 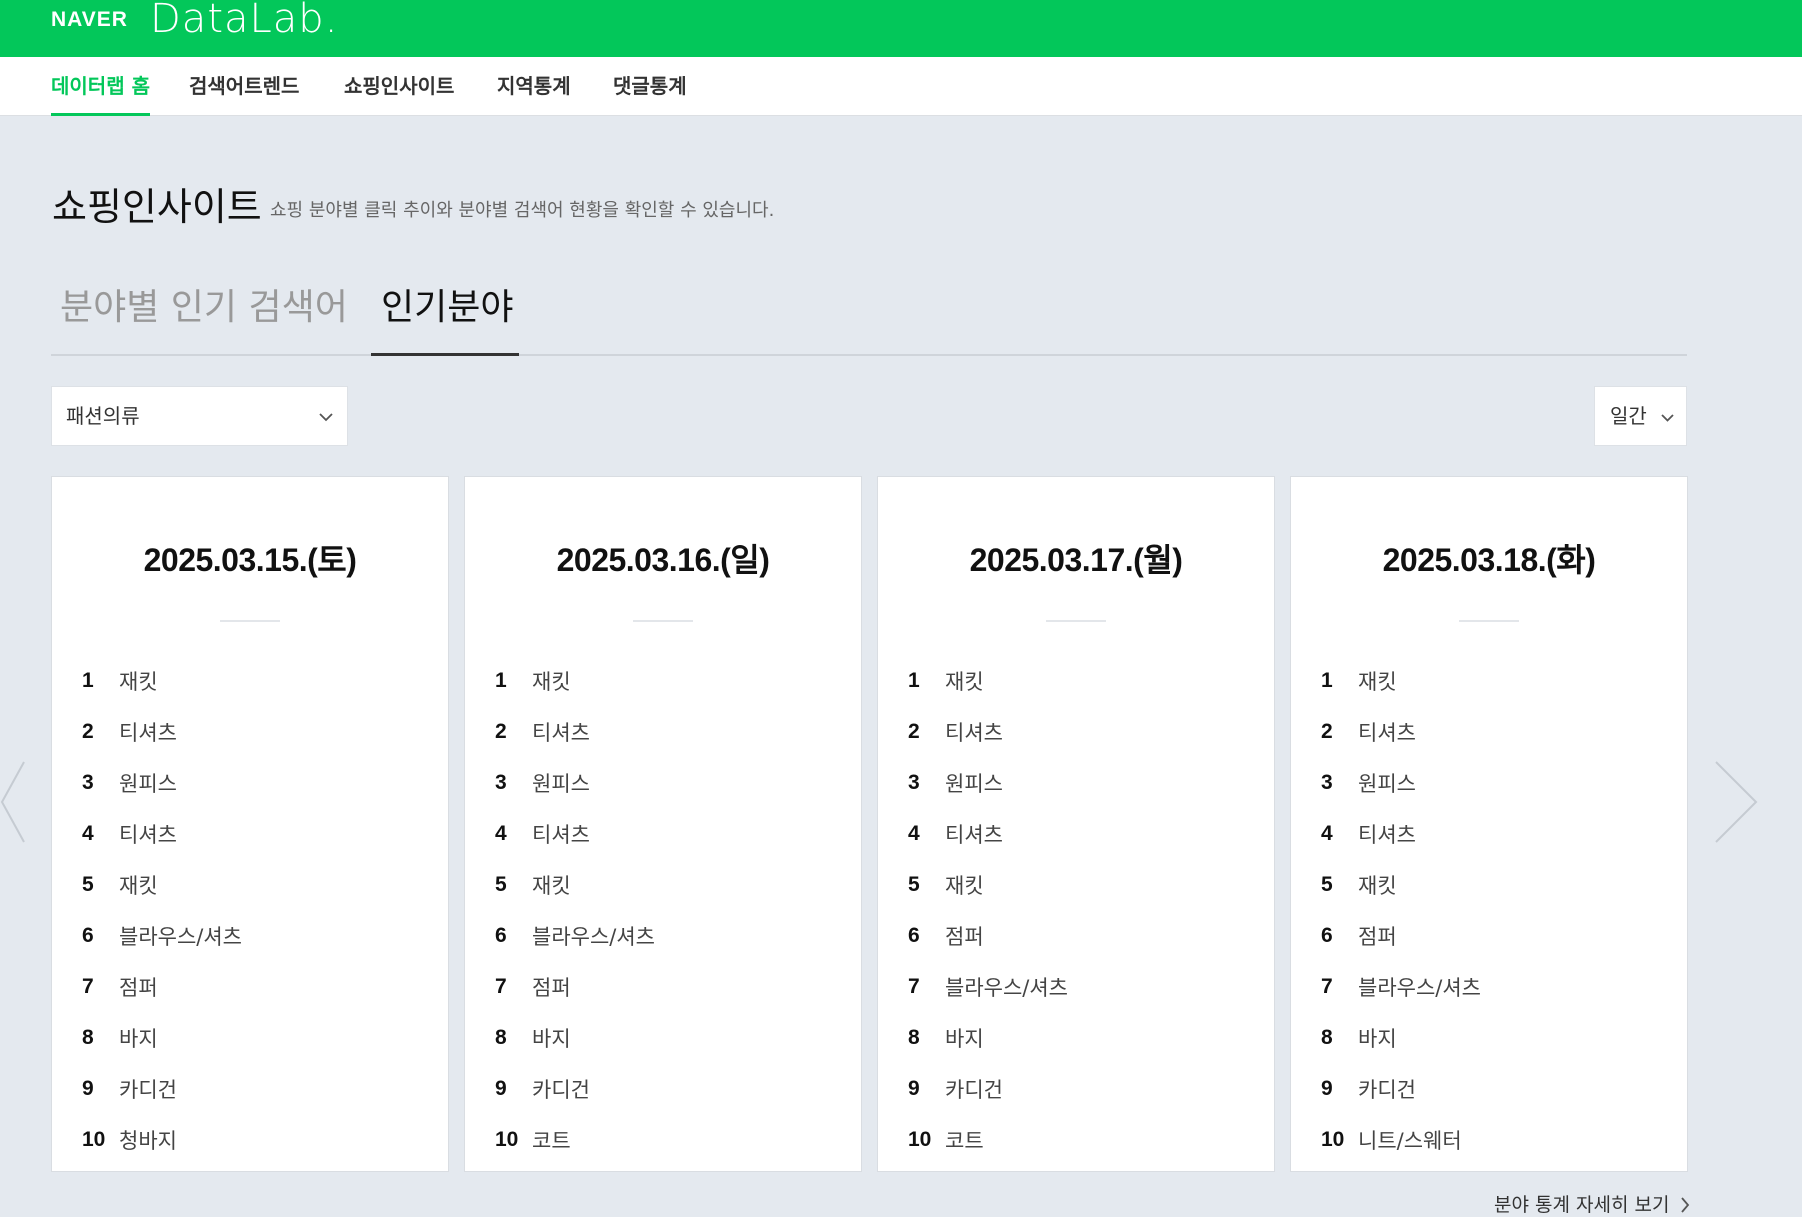 I want to click on more-stats-link: 분야 통계 자세히 보기, so click(x=1592, y=1203).